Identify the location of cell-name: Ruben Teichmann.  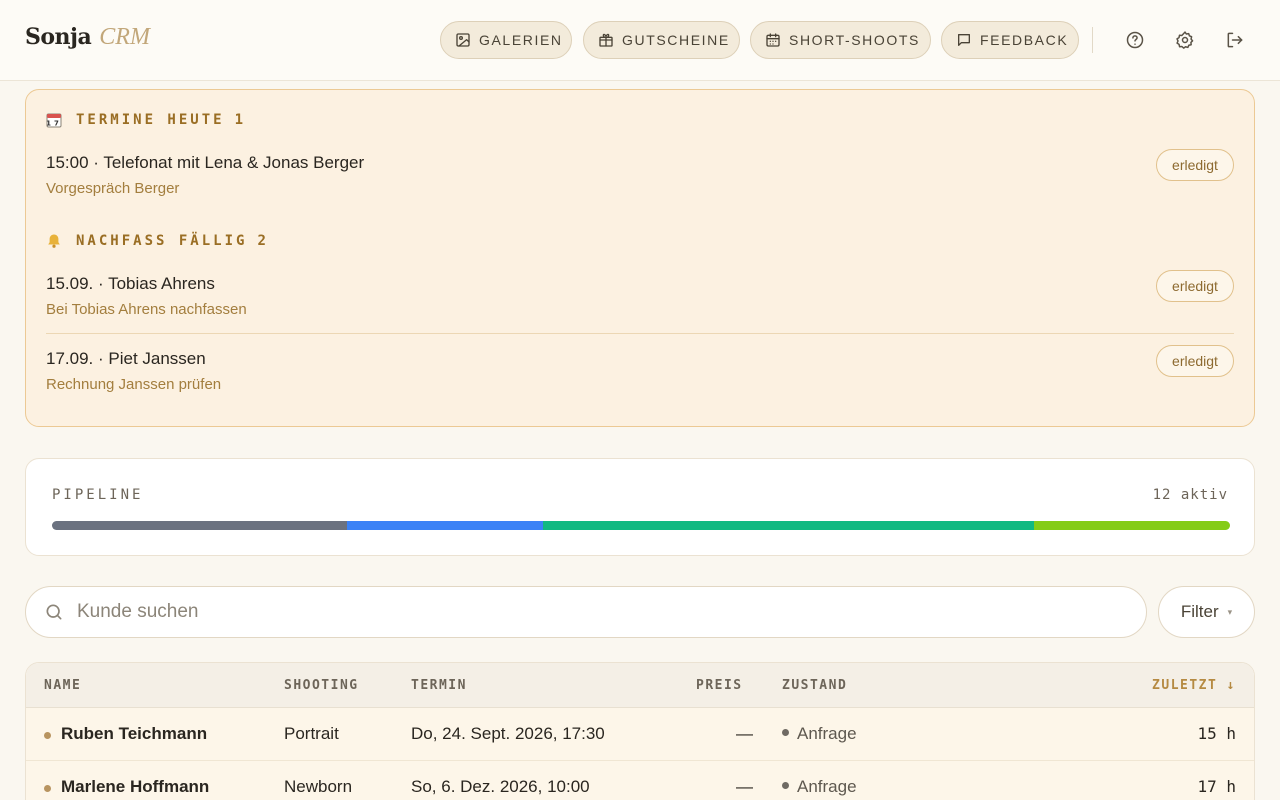
(134, 734).